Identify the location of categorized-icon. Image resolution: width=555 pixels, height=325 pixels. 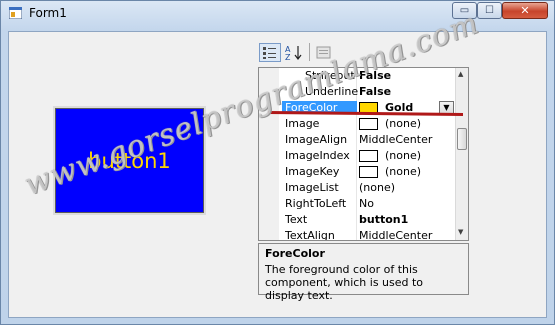
(269, 53).